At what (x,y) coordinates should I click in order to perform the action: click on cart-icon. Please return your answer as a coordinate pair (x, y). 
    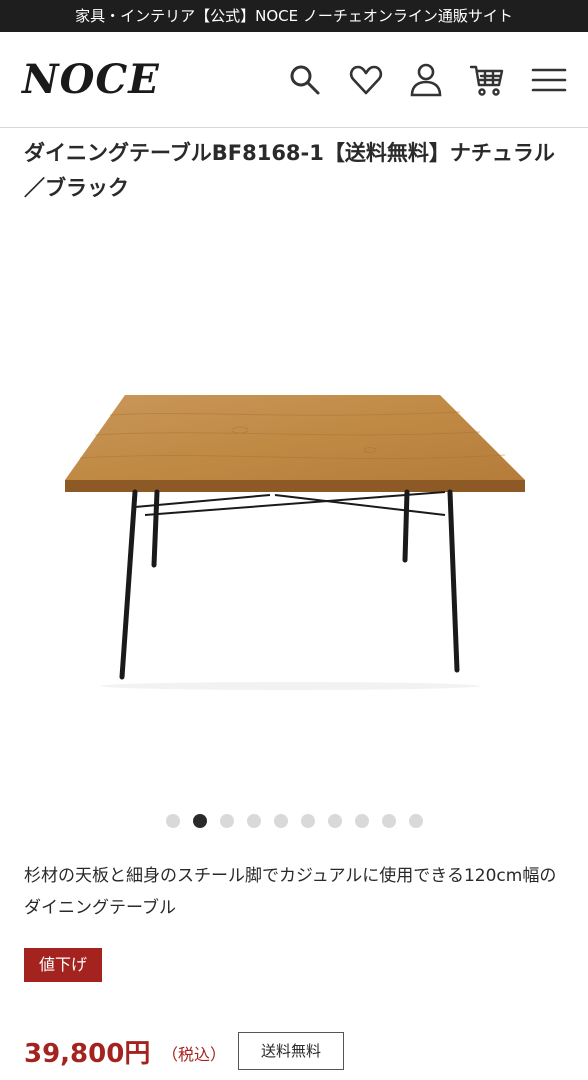
    Looking at the image, I should click on (487, 80).